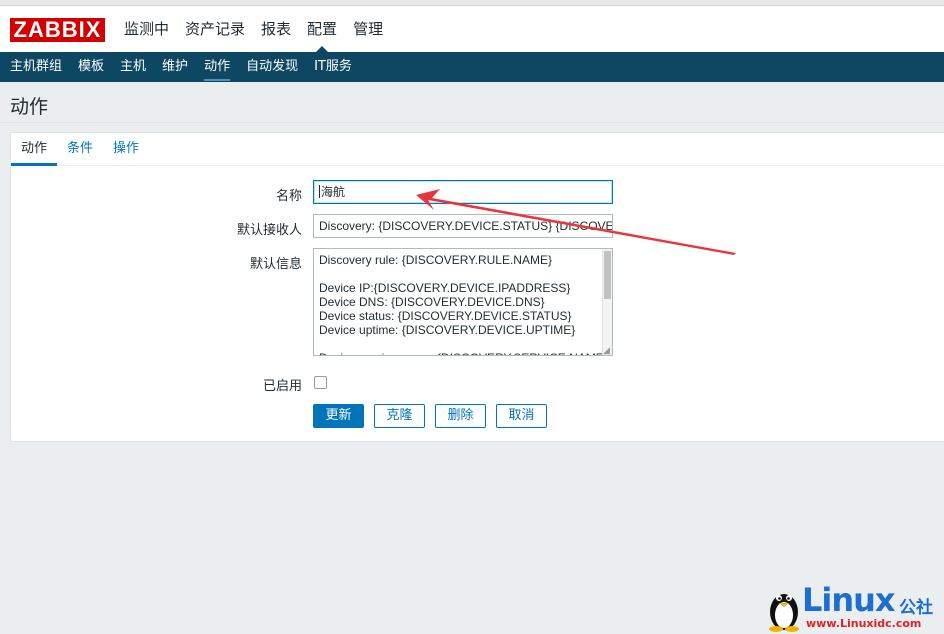 The image size is (944, 634). I want to click on linux-watermark: Linux 公社 www.Linuxidc.com, so click(854, 608).